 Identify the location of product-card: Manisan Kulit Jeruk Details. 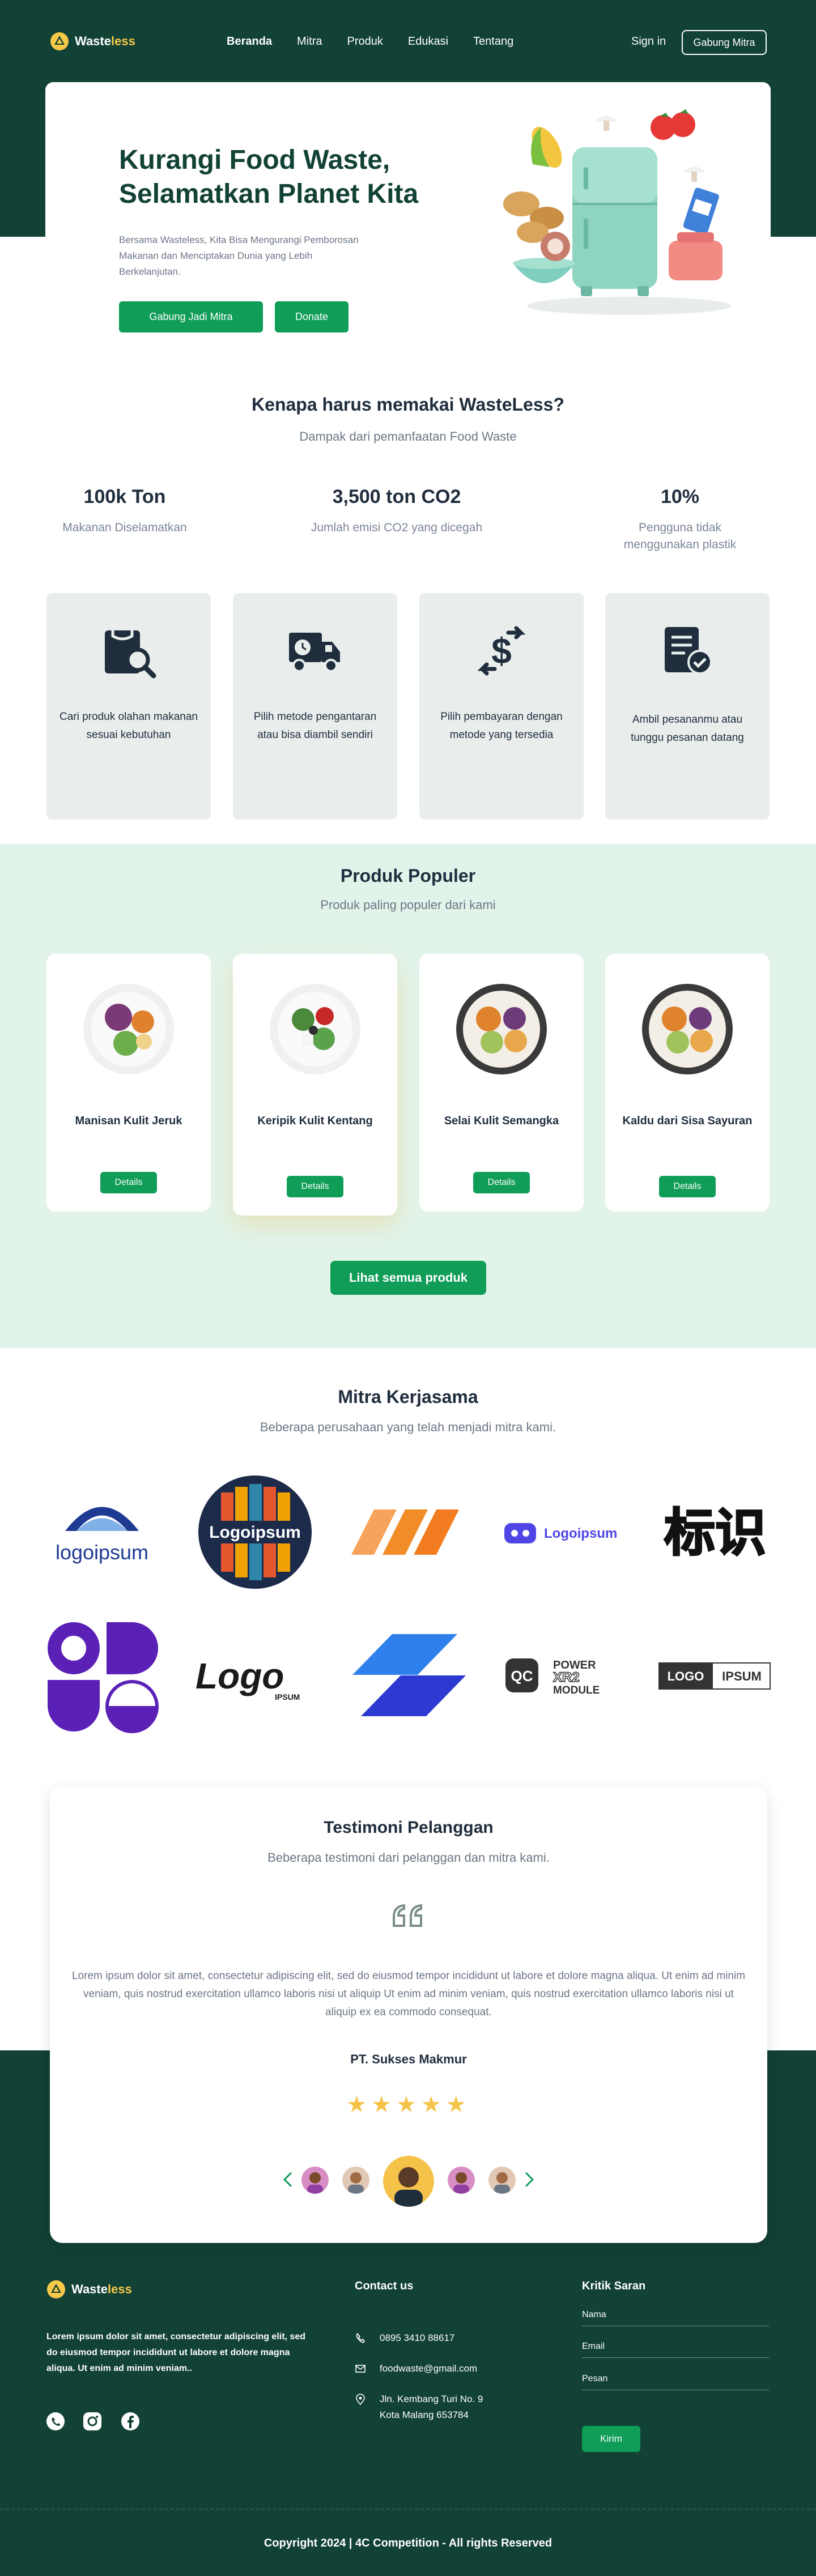
(128, 1083).